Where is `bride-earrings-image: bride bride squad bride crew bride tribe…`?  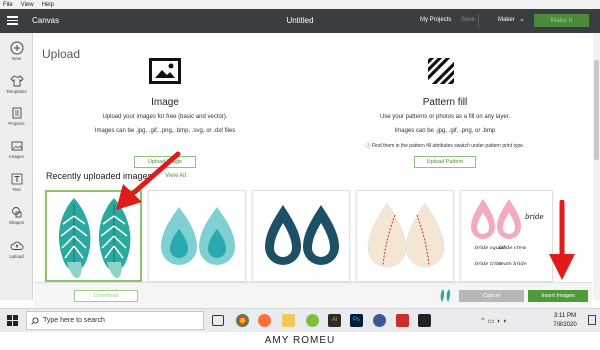
bride-earrings-image: bride bride squad bride crew bride tribe… is located at coordinates (507, 233).